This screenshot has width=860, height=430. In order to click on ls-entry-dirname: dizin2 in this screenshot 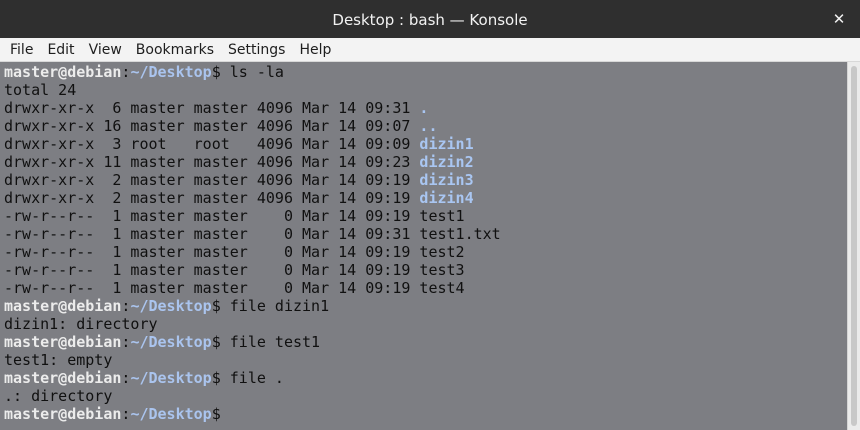, I will do `click(446, 162)`.